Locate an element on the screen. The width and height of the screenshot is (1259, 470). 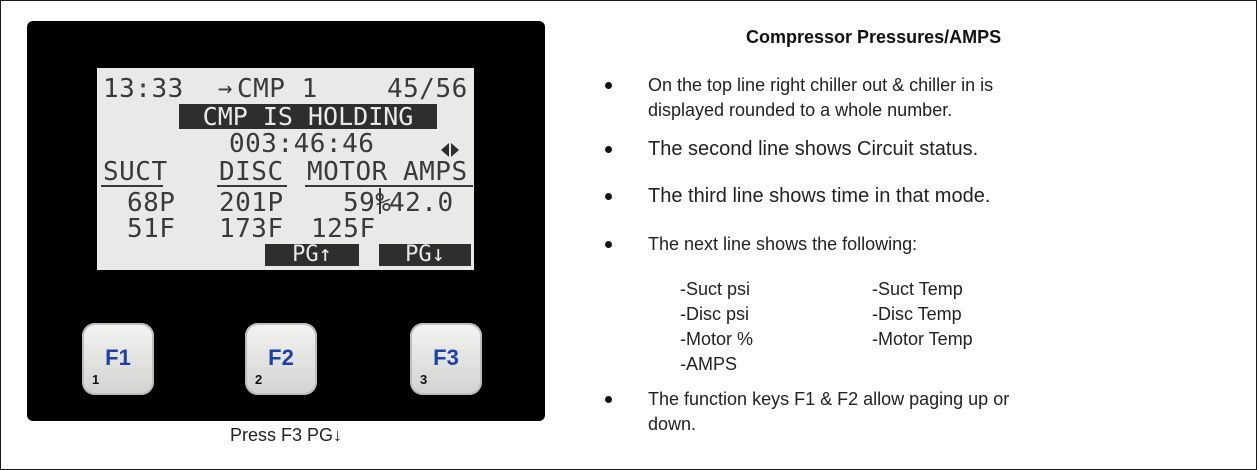
lcd-amps: 42.0 is located at coordinates (421, 203).